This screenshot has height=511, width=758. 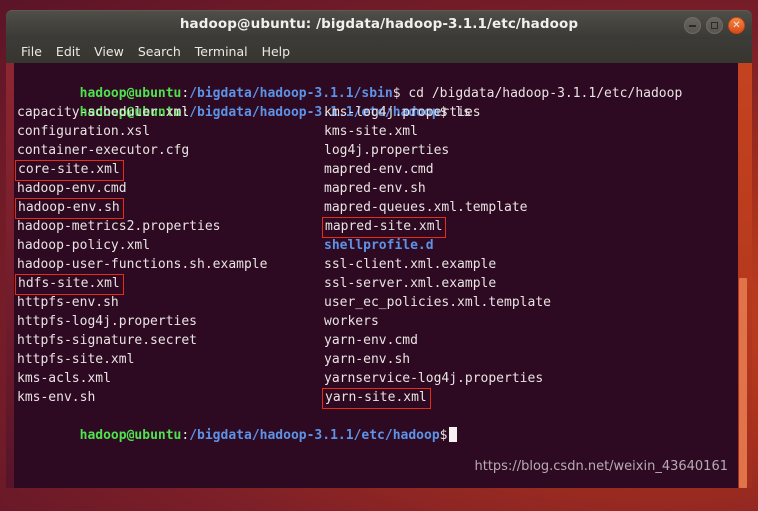 What do you see at coordinates (379, 51) in the screenshot?
I see `menu-bar: File Edit View Search Terminal Help` at bounding box center [379, 51].